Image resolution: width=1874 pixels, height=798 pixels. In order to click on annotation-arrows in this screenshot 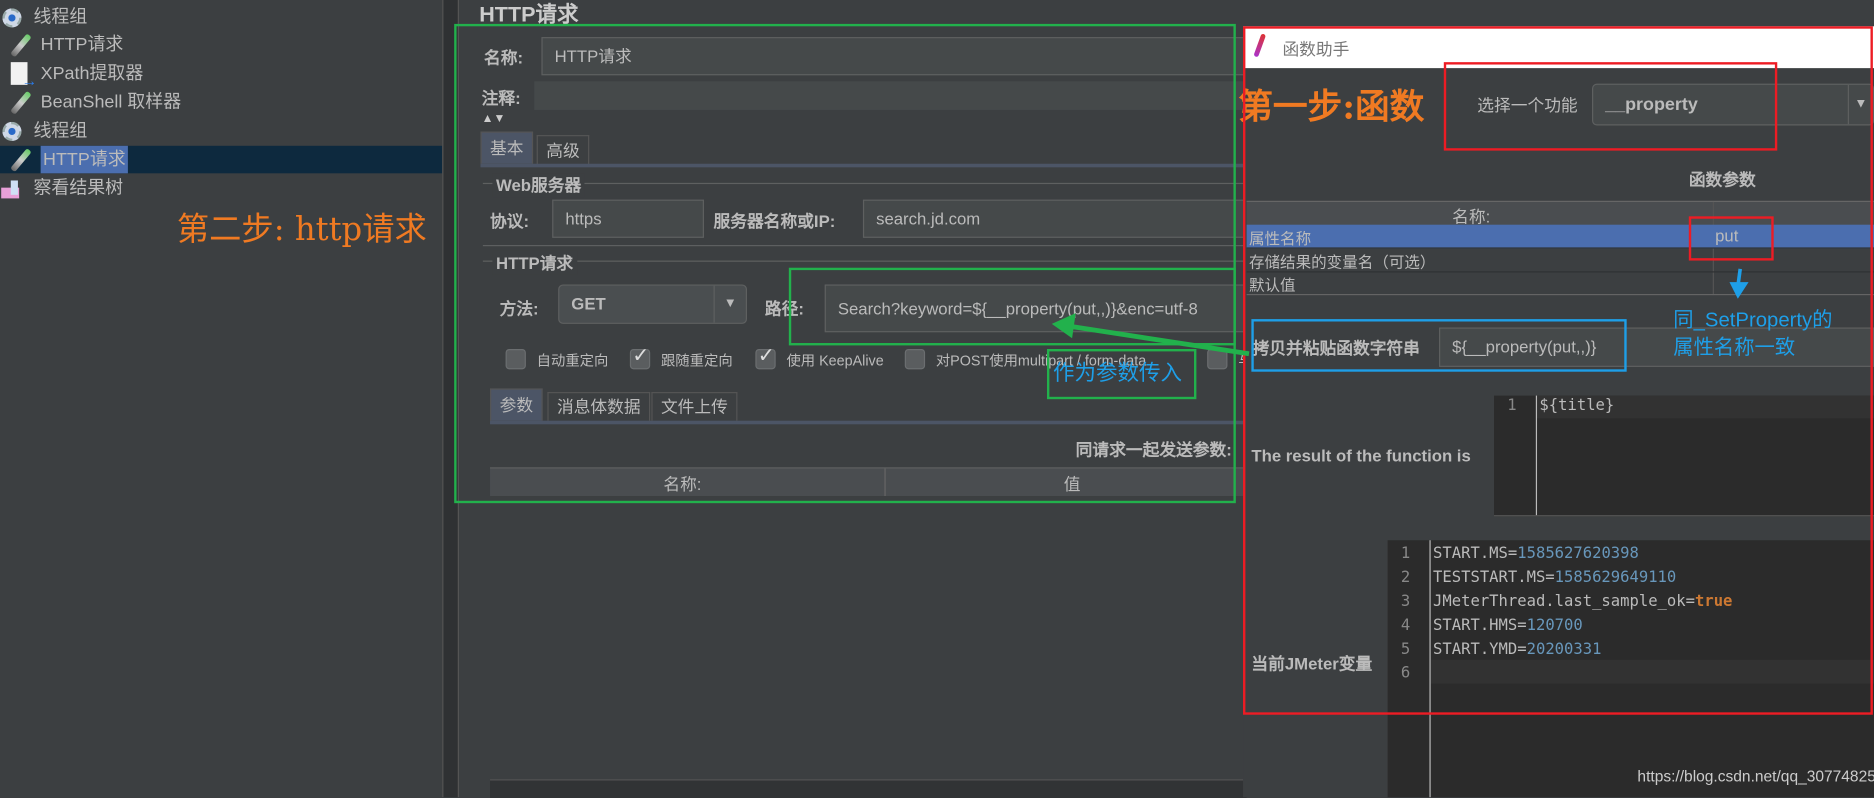, I will do `click(1400, 312)`.